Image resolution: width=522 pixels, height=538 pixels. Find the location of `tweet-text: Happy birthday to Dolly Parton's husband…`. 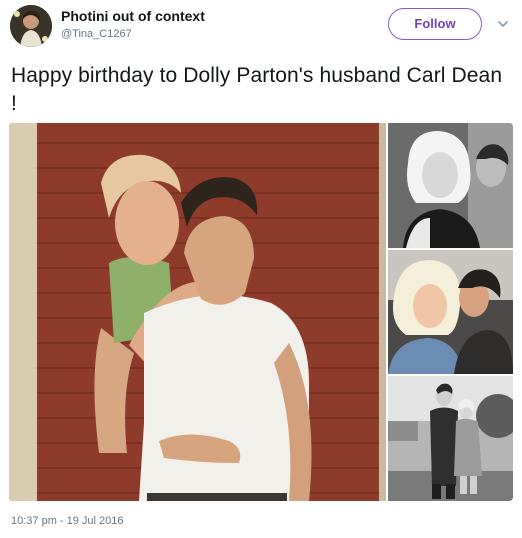

tweet-text: Happy birthday to Dolly Parton's husband… is located at coordinates (257, 89).